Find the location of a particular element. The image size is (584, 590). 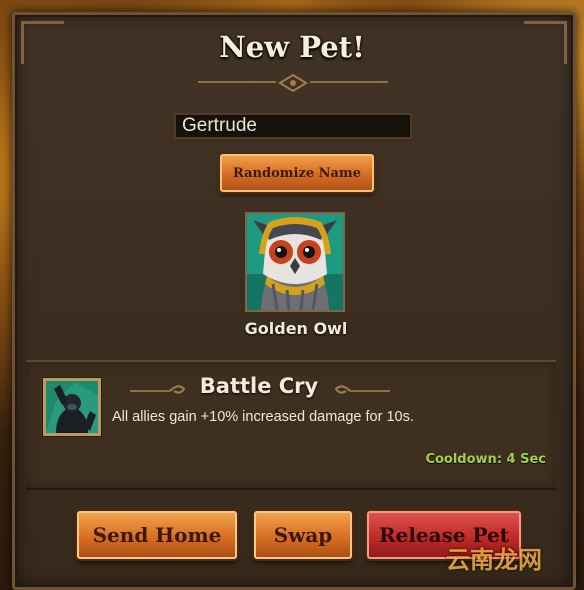

site-watermark: 云南龙网 is located at coordinates (494, 560).